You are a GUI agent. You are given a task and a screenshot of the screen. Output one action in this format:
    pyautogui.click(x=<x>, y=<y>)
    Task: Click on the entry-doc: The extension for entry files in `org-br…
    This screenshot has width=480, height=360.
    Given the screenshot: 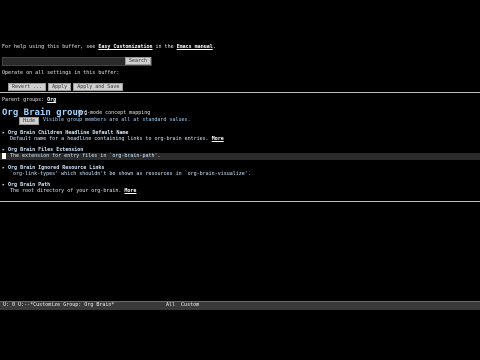 What is the action you would take?
    pyautogui.click(x=85, y=156)
    